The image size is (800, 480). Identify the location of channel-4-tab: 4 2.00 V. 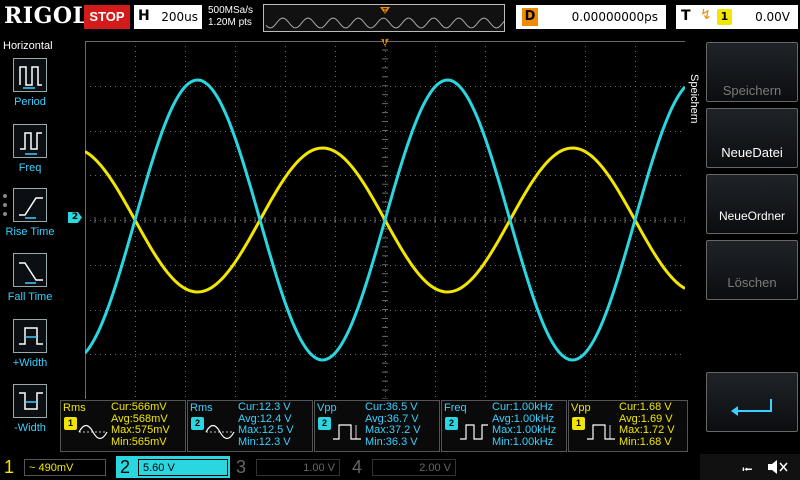
(406, 467).